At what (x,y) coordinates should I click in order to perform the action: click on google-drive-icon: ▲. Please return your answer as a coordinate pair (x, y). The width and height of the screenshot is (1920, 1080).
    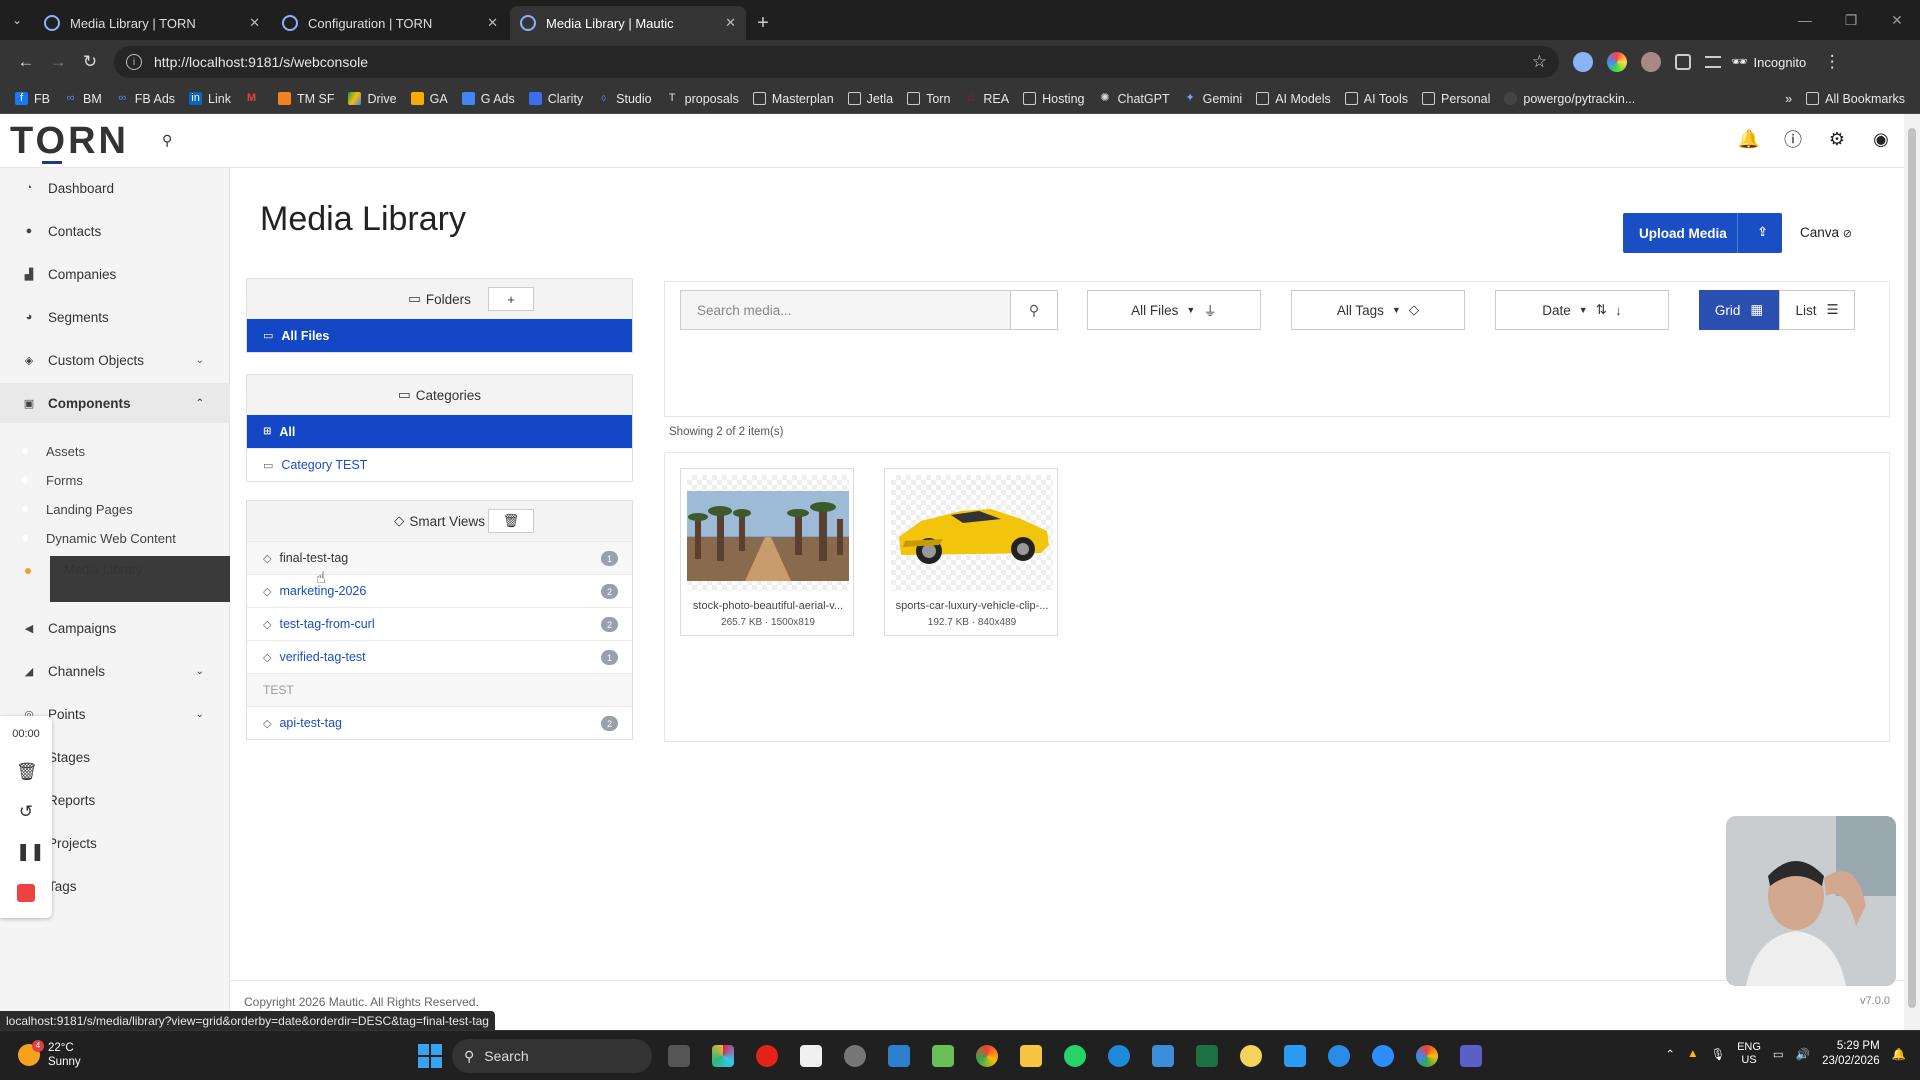
    Looking at the image, I should click on (1692, 1054).